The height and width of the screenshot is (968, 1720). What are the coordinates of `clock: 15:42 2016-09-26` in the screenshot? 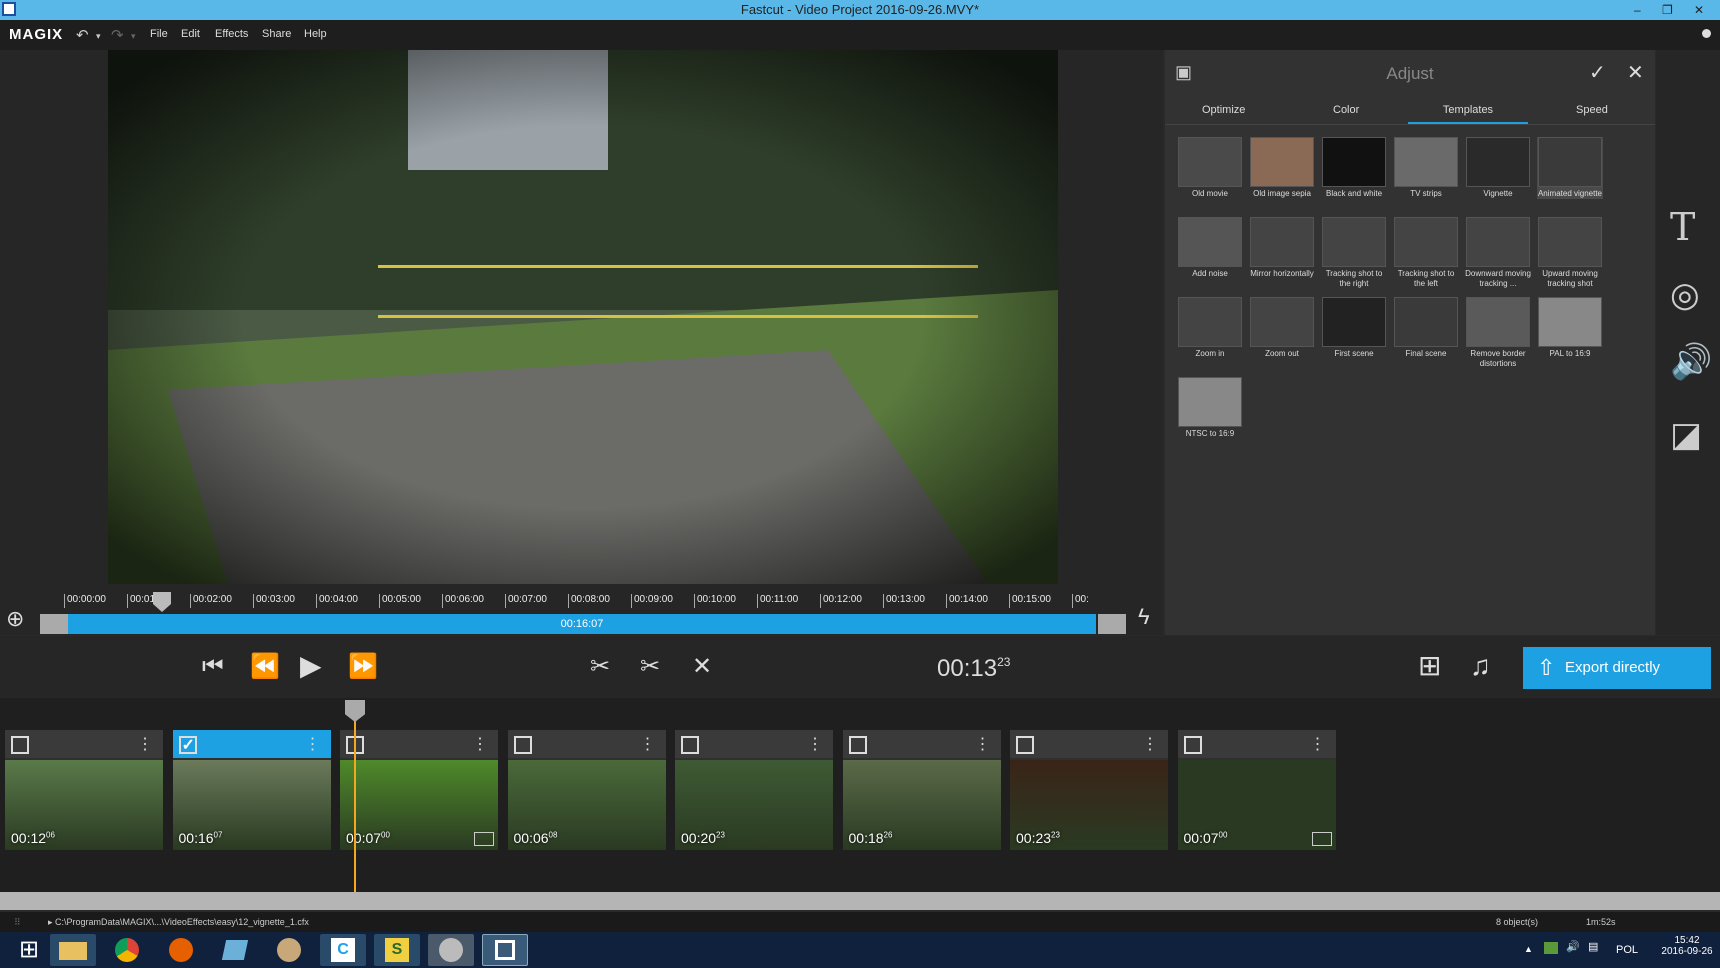 It's located at (1687, 946).